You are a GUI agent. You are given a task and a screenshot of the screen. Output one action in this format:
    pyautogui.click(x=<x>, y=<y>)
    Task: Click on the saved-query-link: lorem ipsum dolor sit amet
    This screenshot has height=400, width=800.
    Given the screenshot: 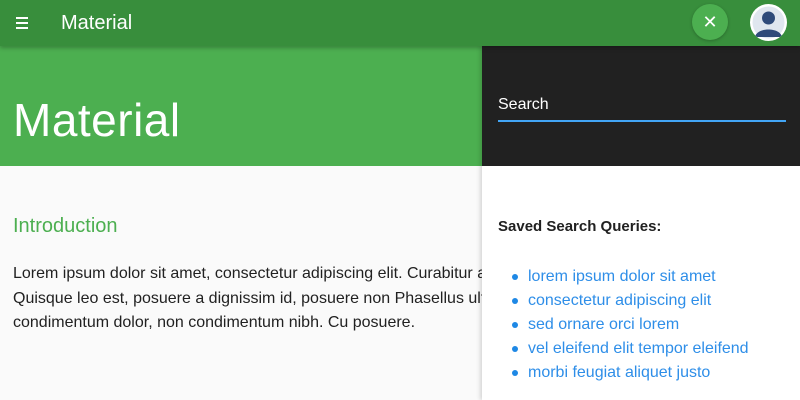 What is the action you would take?
    pyautogui.click(x=622, y=277)
    